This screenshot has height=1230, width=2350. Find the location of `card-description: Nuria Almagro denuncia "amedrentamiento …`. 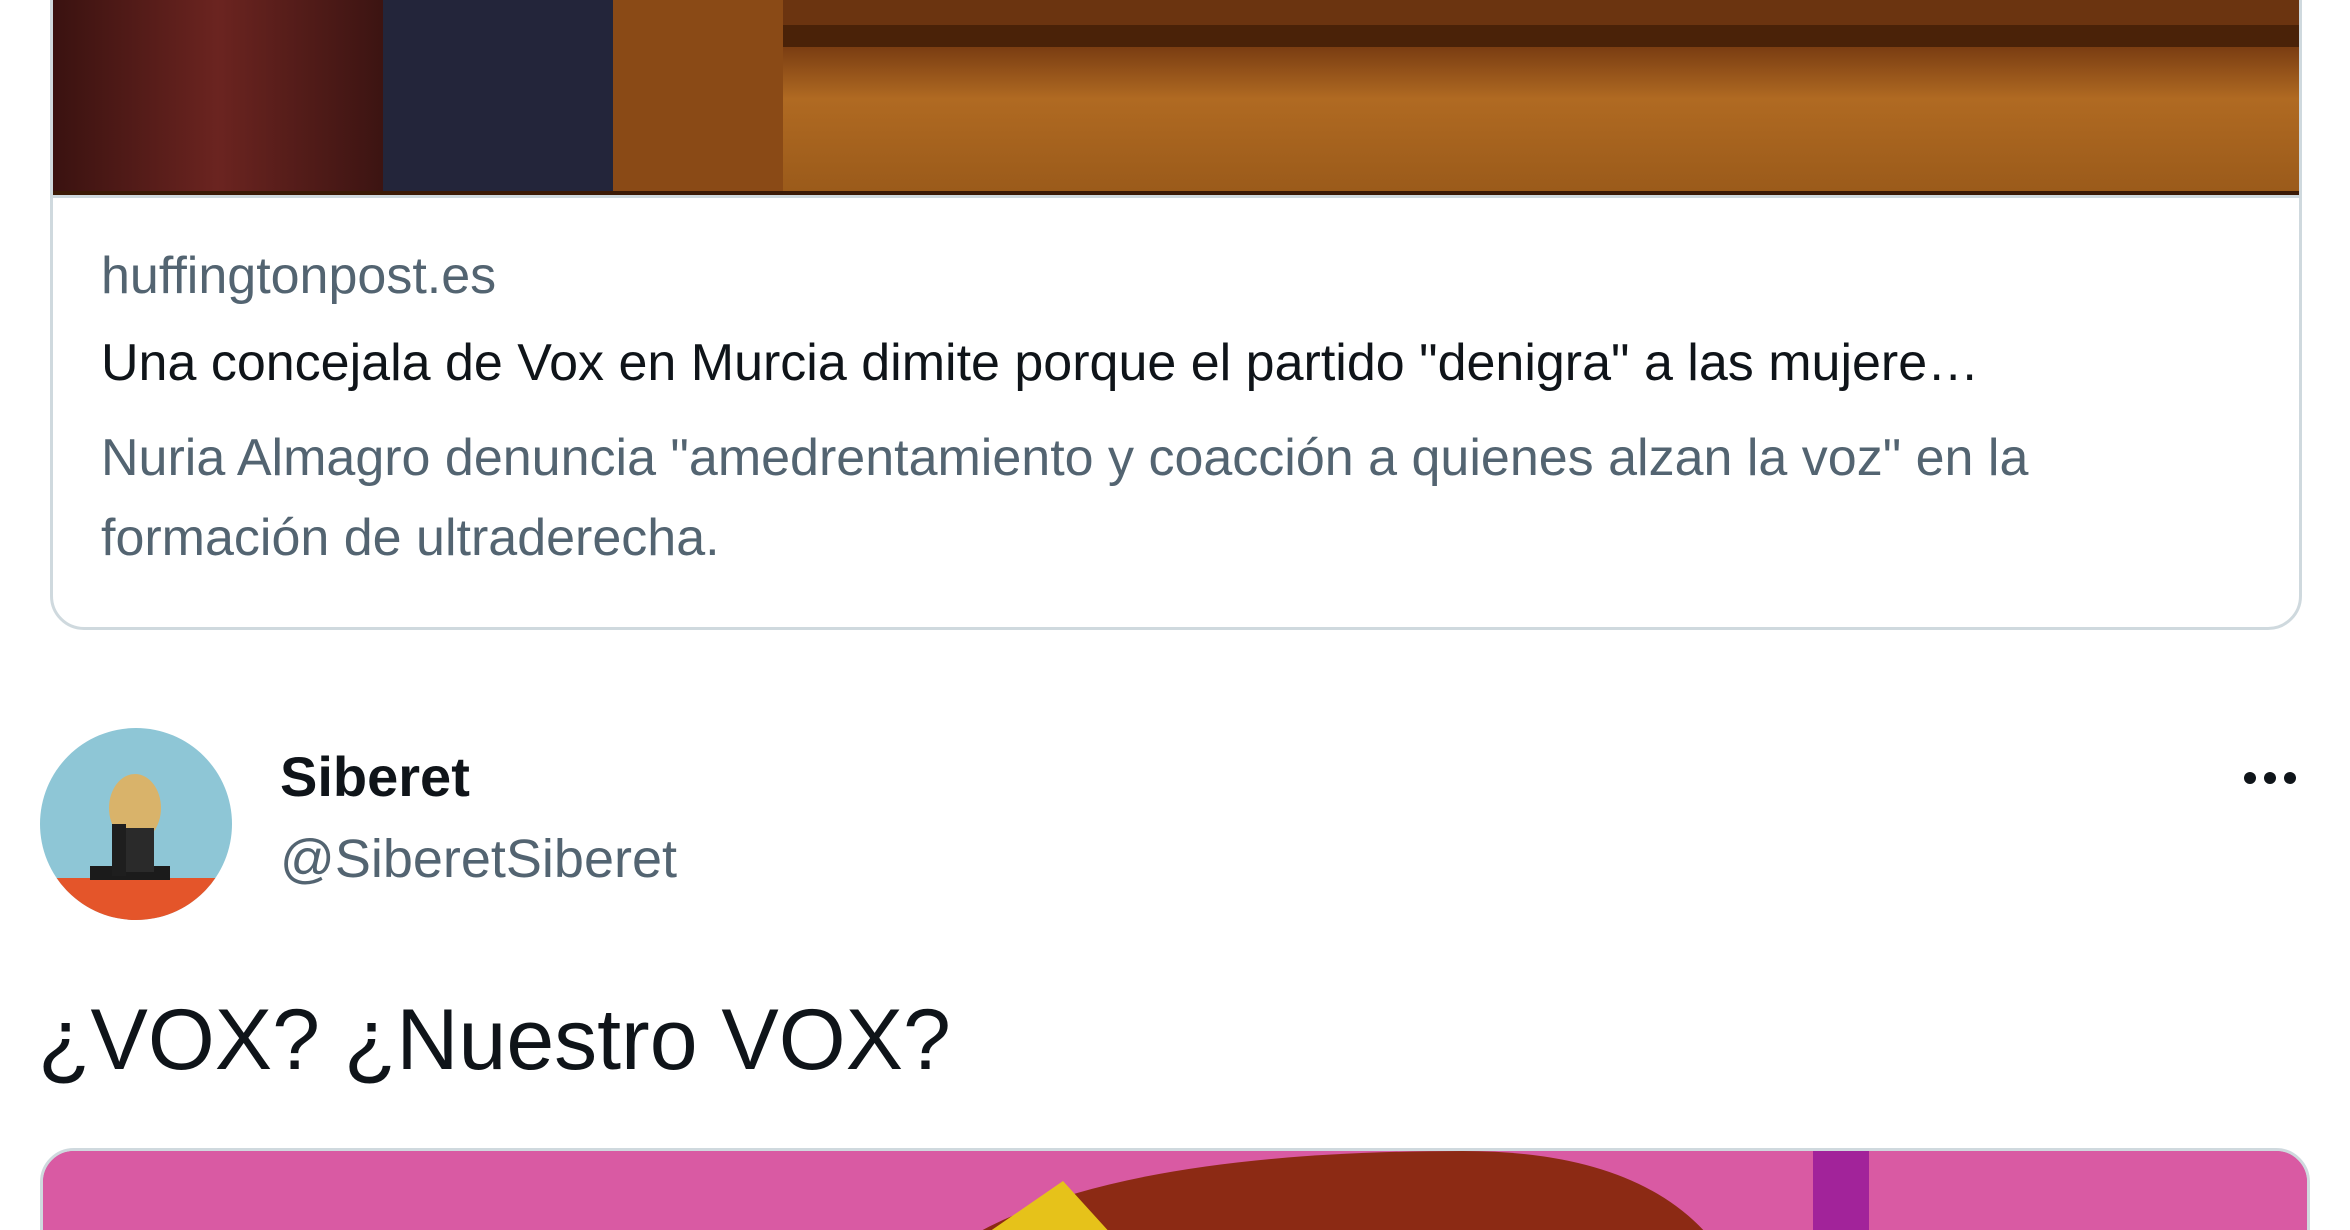

card-description: Nuria Almagro denuncia "amedrentamiento … is located at coordinates (1065, 498).